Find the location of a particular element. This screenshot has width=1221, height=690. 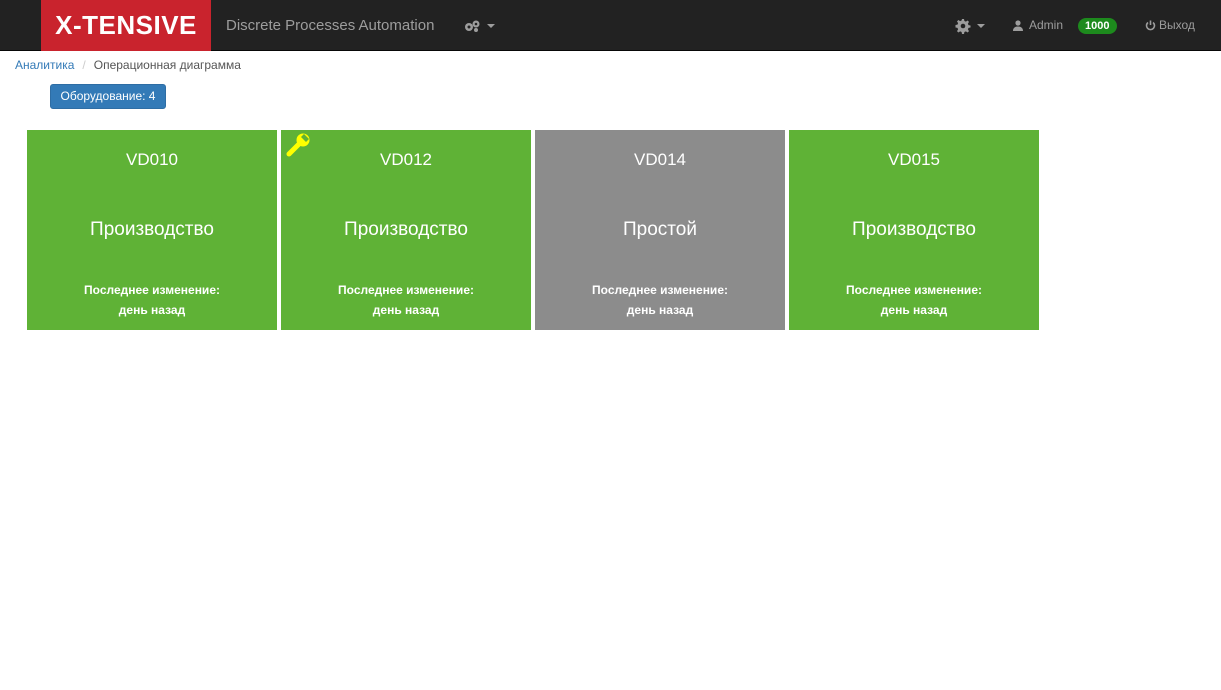

breadcrumb: Аналитика / Операционная диаграмма is located at coordinates (128, 65).